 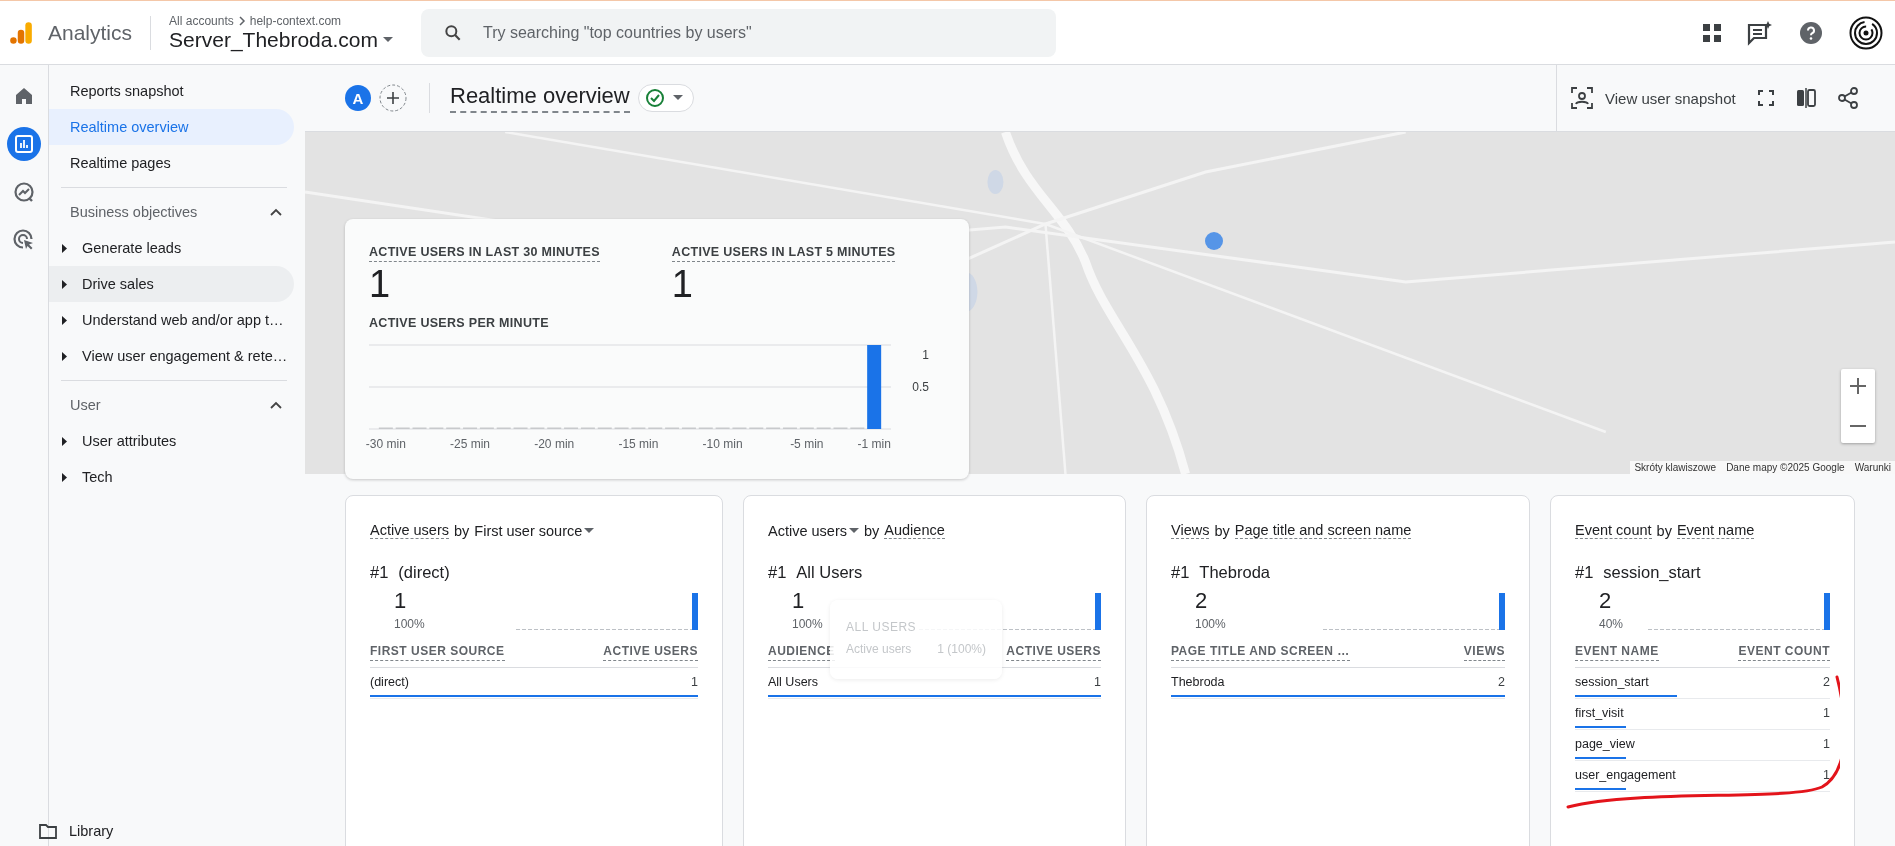 I want to click on map-attribution-link: Dane mapy ©2025 Google, so click(x=1785, y=467).